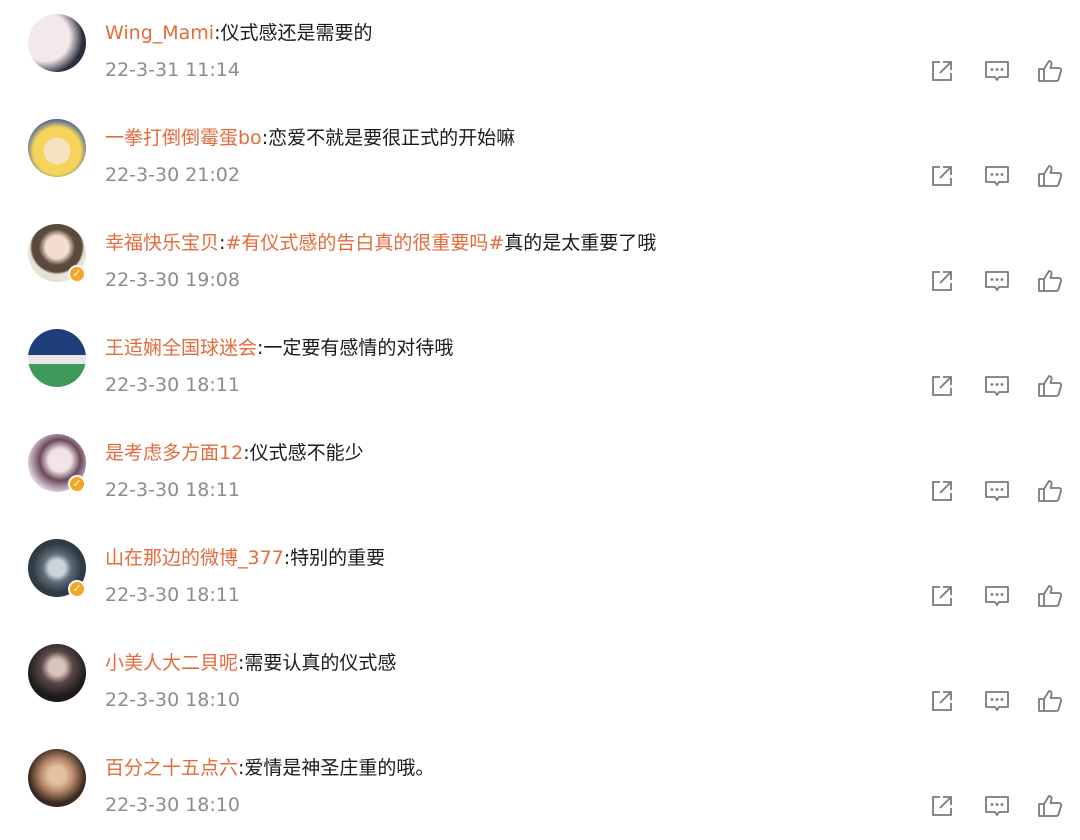 The height and width of the screenshot is (840, 1080). Describe the element at coordinates (296, 33) in the screenshot. I see `comment-text: 仪式感还是需要的` at that location.